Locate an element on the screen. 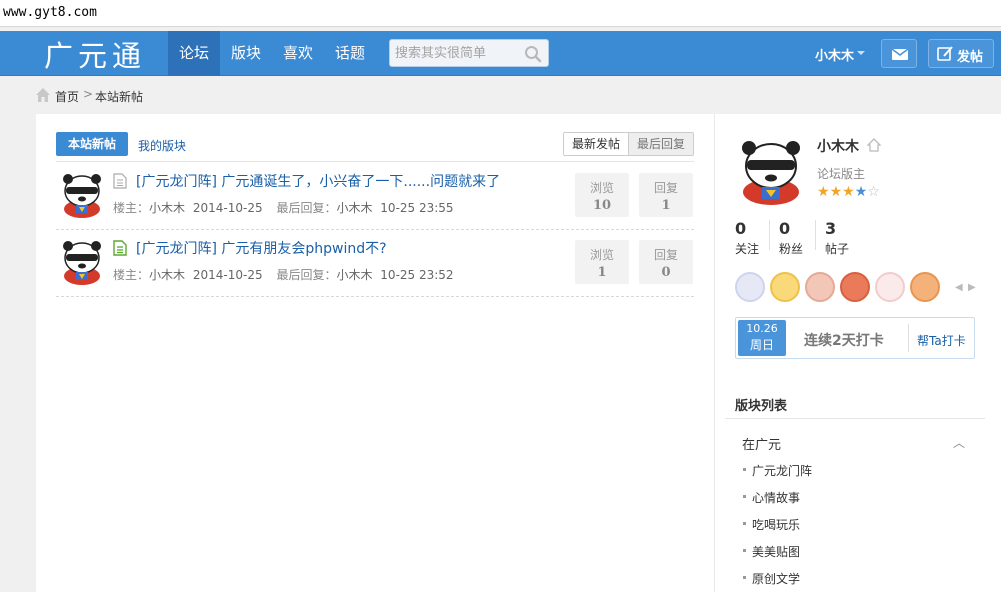 The width and height of the screenshot is (1001, 592). author-label: 楼主： is located at coordinates (131, 275).